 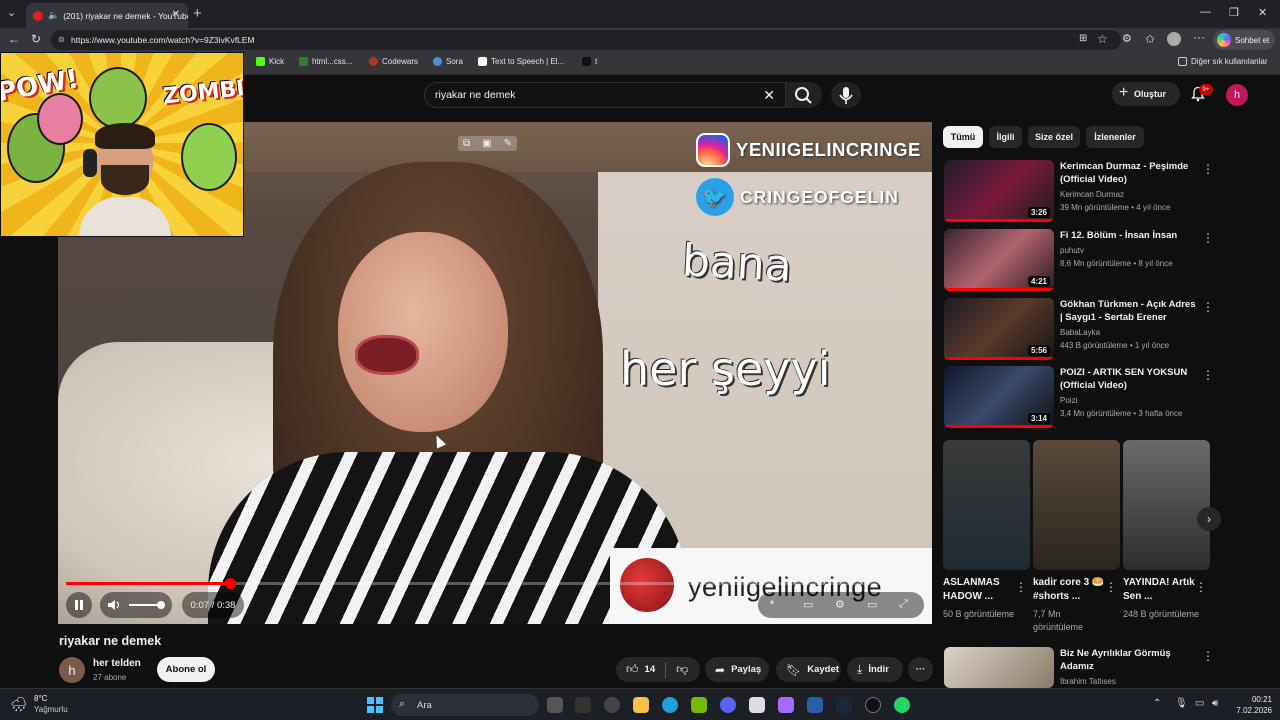 What do you see at coordinates (270, 61) in the screenshot?
I see `bookmark-kick: Kick` at bounding box center [270, 61].